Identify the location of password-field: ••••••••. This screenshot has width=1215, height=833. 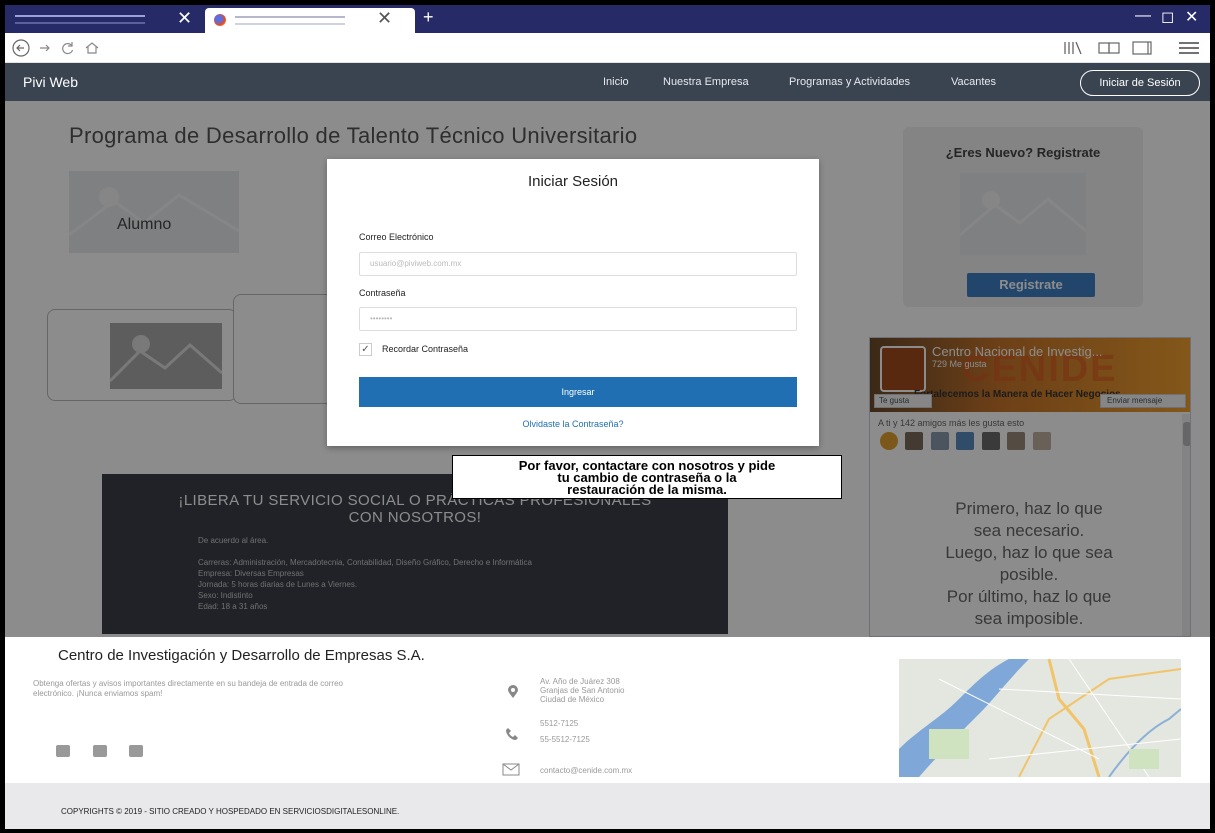
(578, 319).